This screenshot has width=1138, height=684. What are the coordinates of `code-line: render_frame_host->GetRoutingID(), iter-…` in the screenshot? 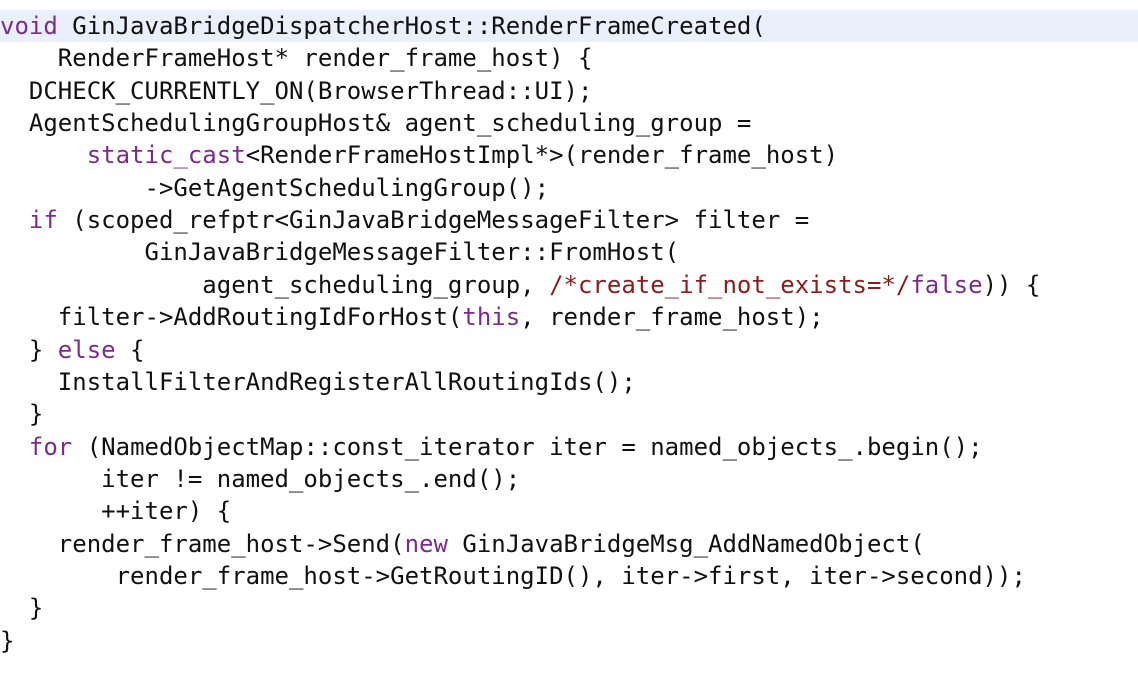 It's located at (569, 576).